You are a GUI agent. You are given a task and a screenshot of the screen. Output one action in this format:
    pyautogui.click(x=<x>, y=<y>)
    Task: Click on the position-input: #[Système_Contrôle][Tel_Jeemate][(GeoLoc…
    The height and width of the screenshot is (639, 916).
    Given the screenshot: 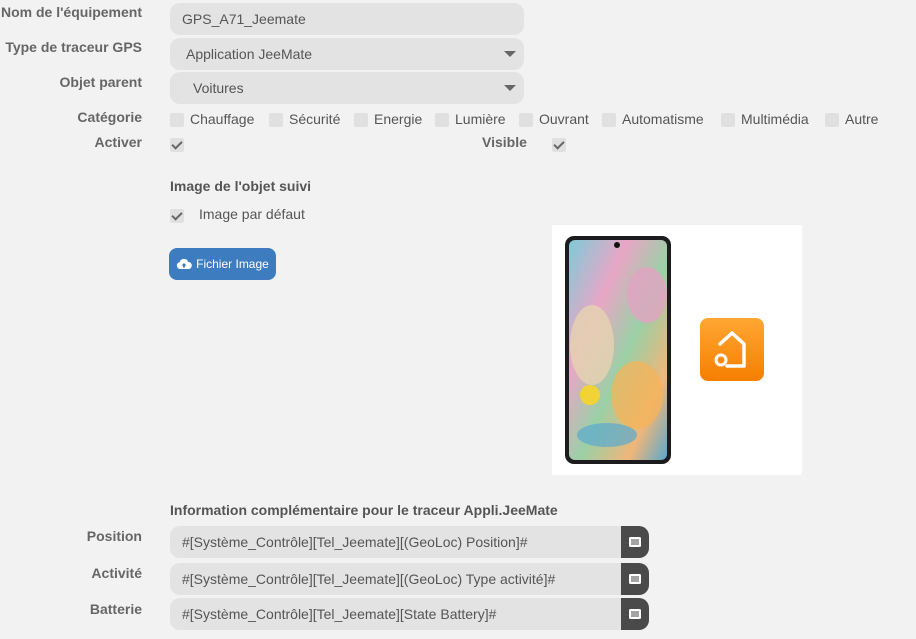 What is the action you would take?
    pyautogui.click(x=395, y=542)
    